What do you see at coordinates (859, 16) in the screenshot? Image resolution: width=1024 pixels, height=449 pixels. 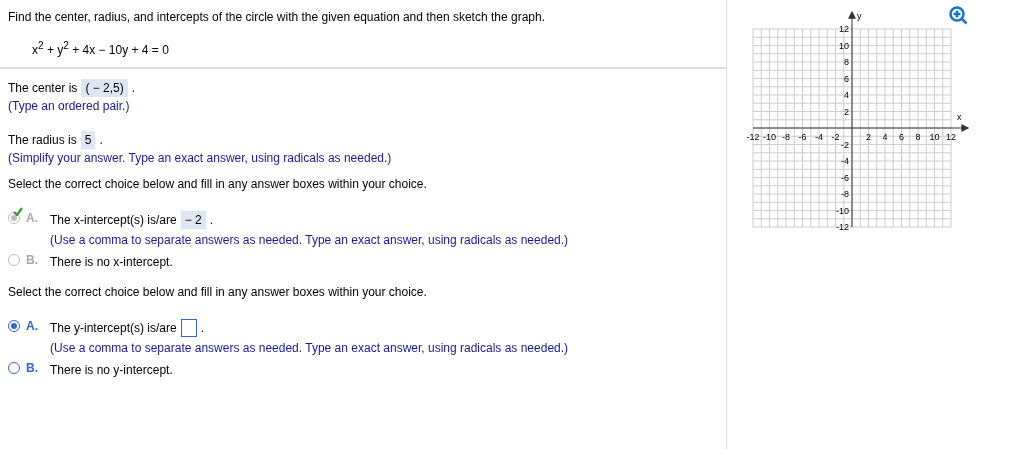 I see `axis-label: y` at bounding box center [859, 16].